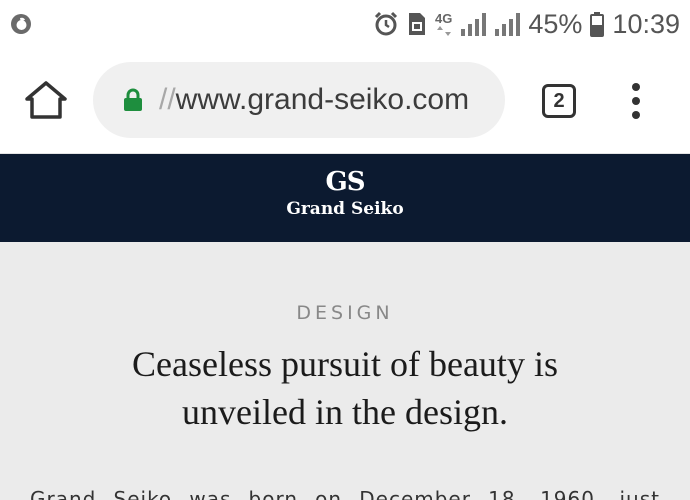  I want to click on url-text: //www.grand-seiko.com, so click(314, 100).